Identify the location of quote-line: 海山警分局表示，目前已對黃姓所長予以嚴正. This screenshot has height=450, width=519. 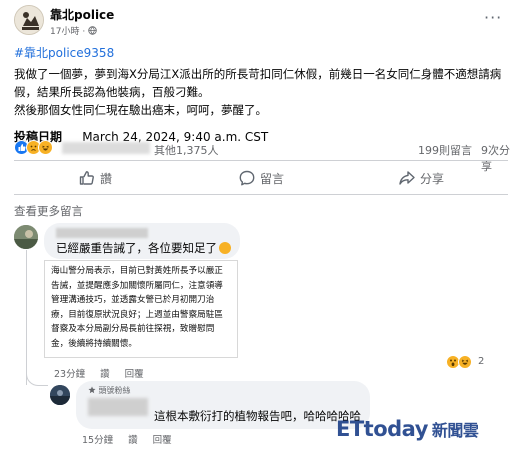
(137, 271).